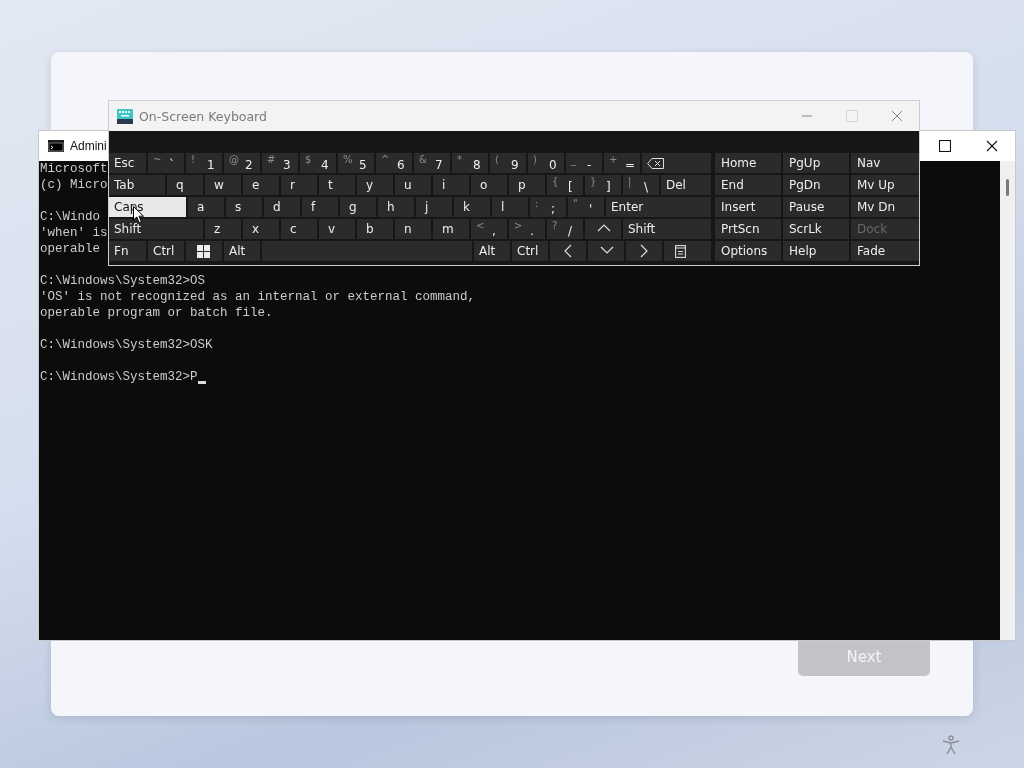 The width and height of the screenshot is (1024, 768). Describe the element at coordinates (748, 251) in the screenshot. I see `keyboard-key: Options` at that location.